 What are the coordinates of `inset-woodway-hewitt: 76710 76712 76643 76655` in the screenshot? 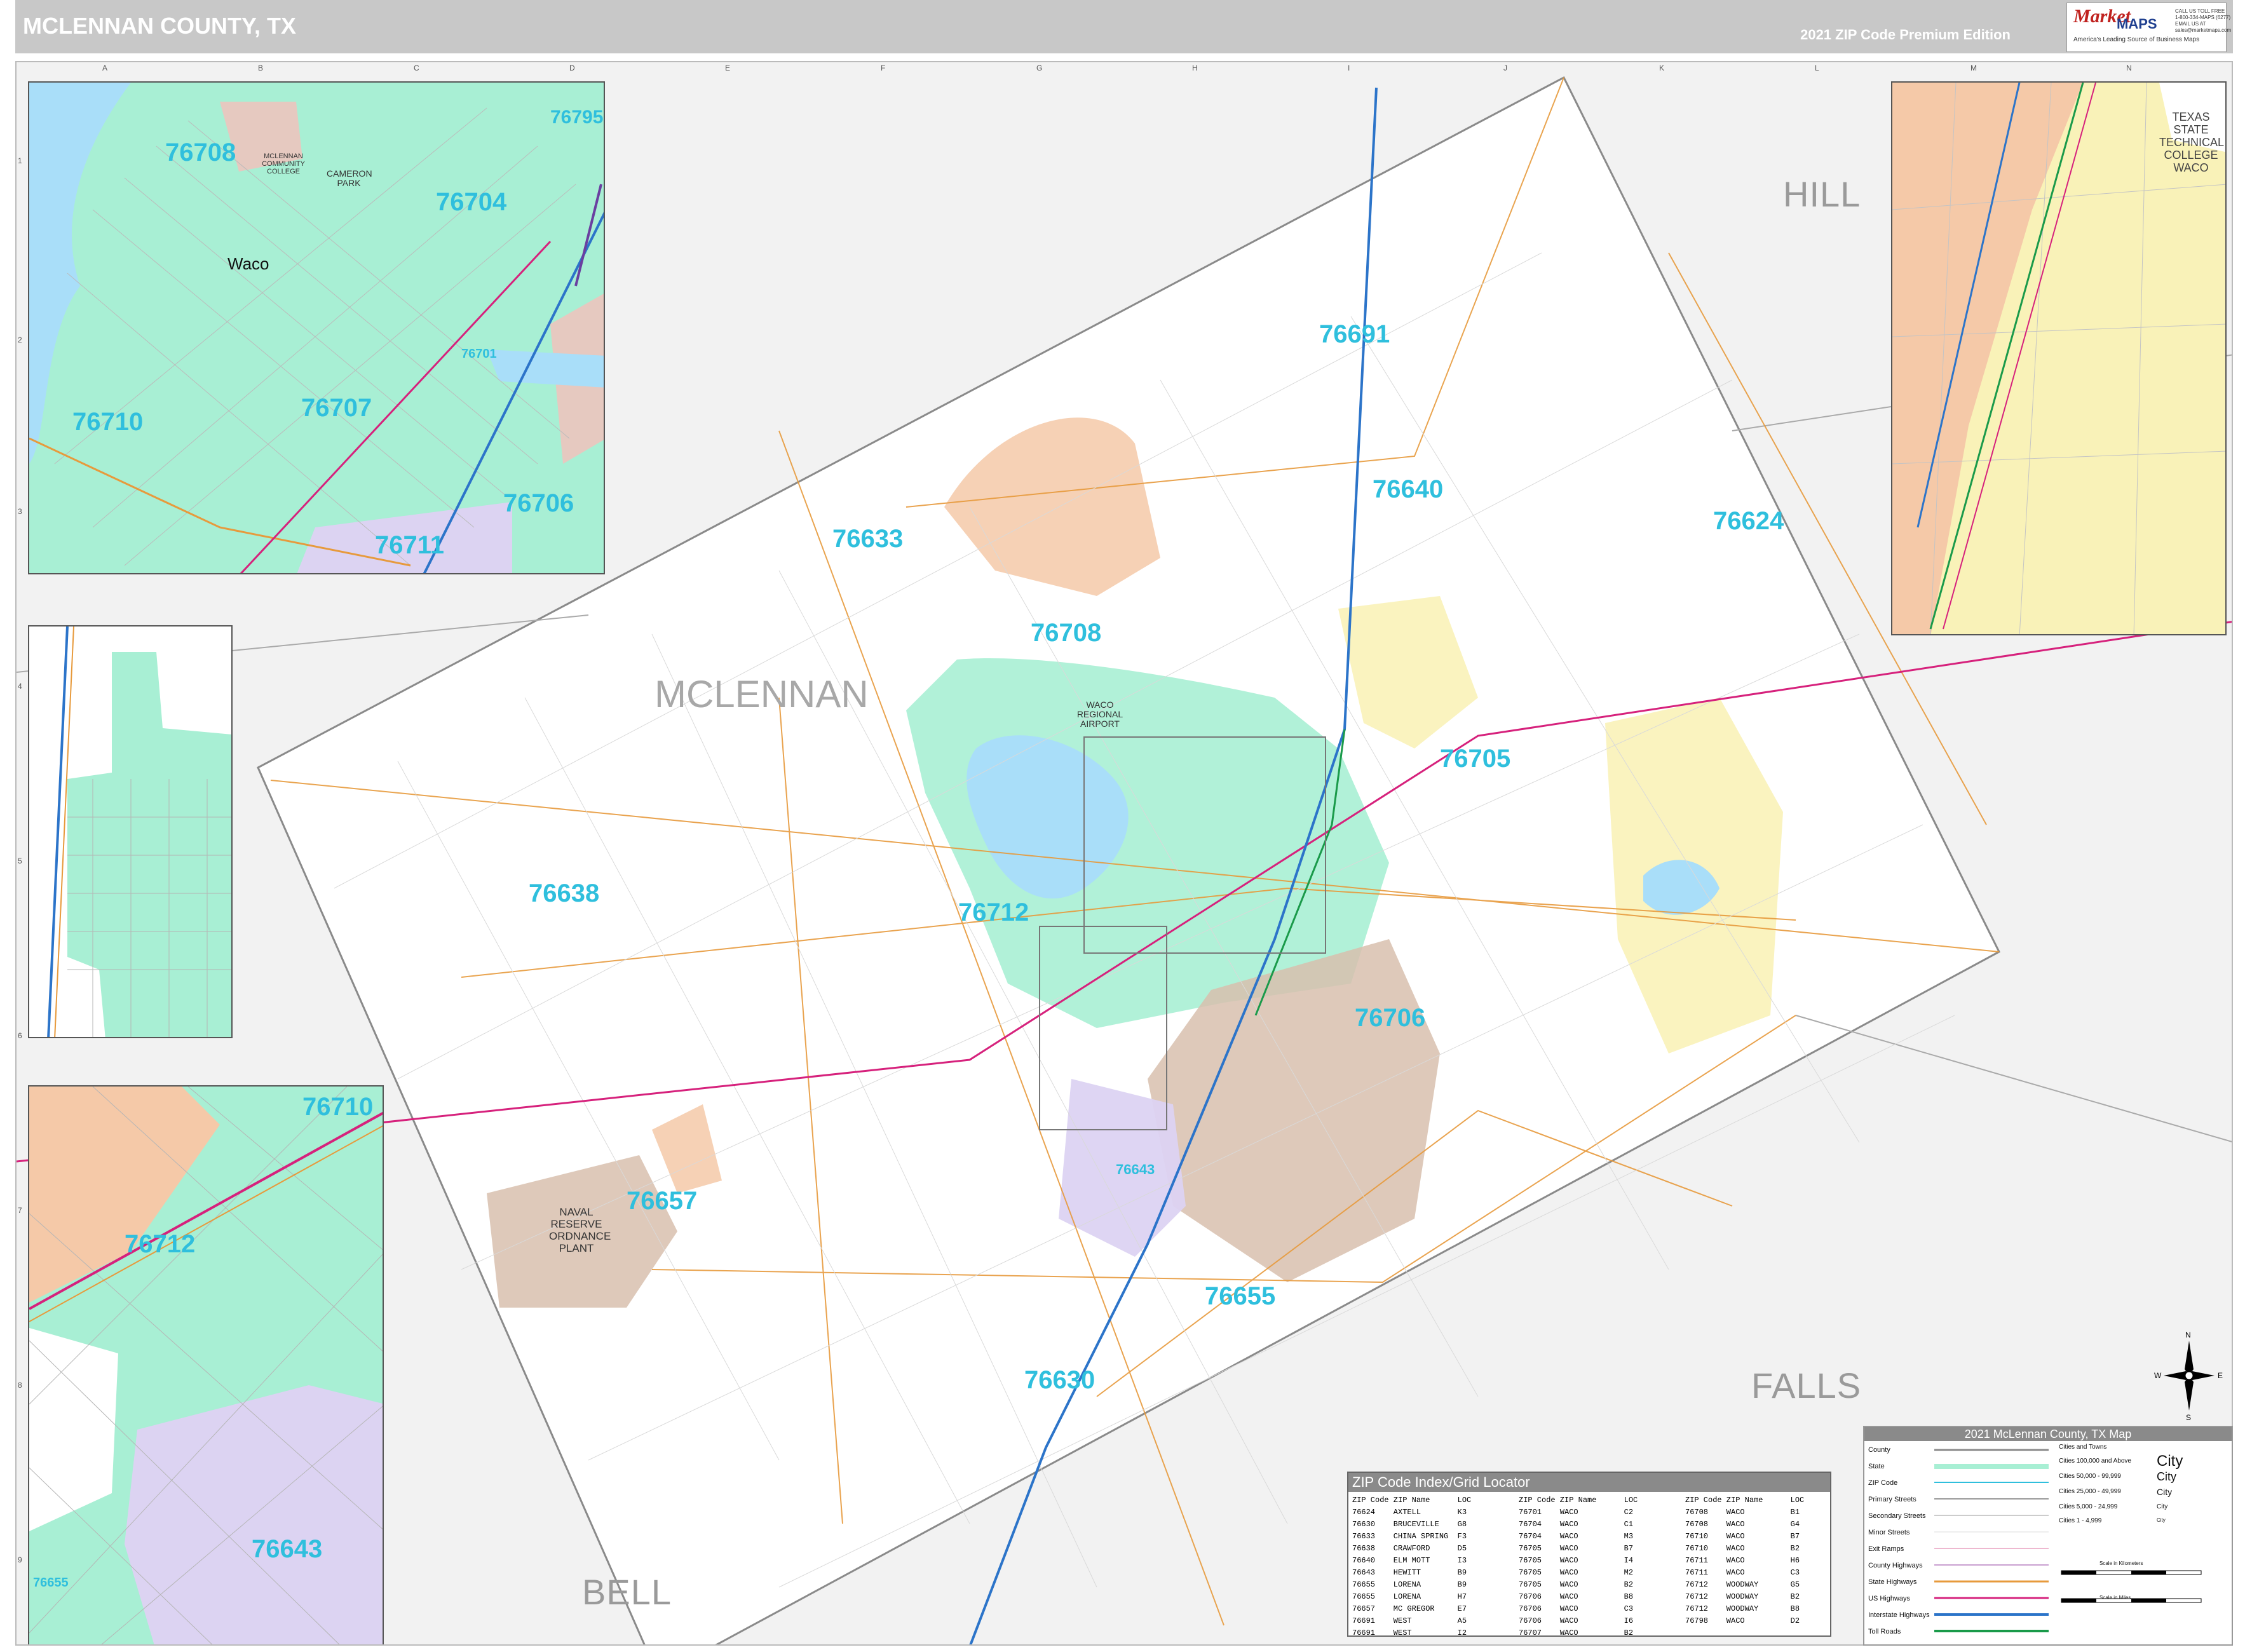 It's located at (206, 1365).